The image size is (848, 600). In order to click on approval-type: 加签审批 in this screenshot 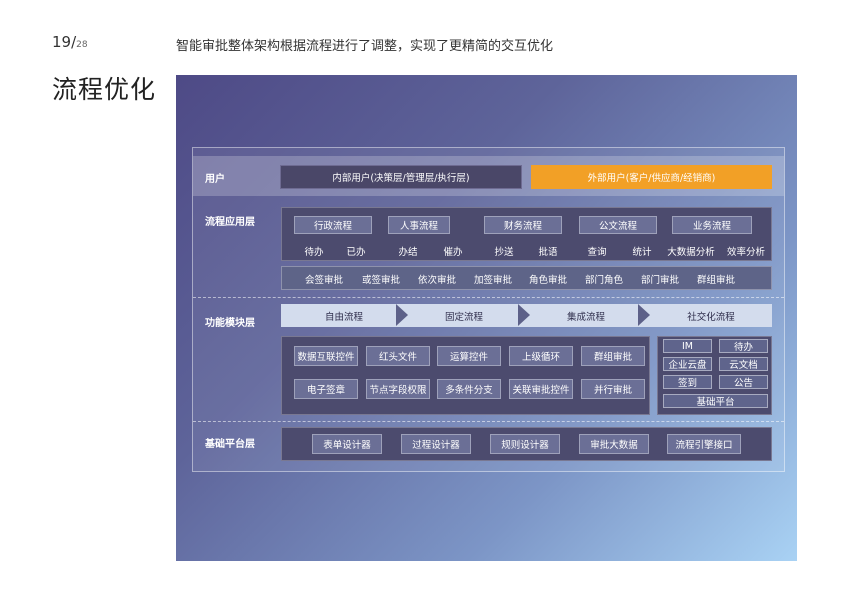, I will do `click(492, 280)`.